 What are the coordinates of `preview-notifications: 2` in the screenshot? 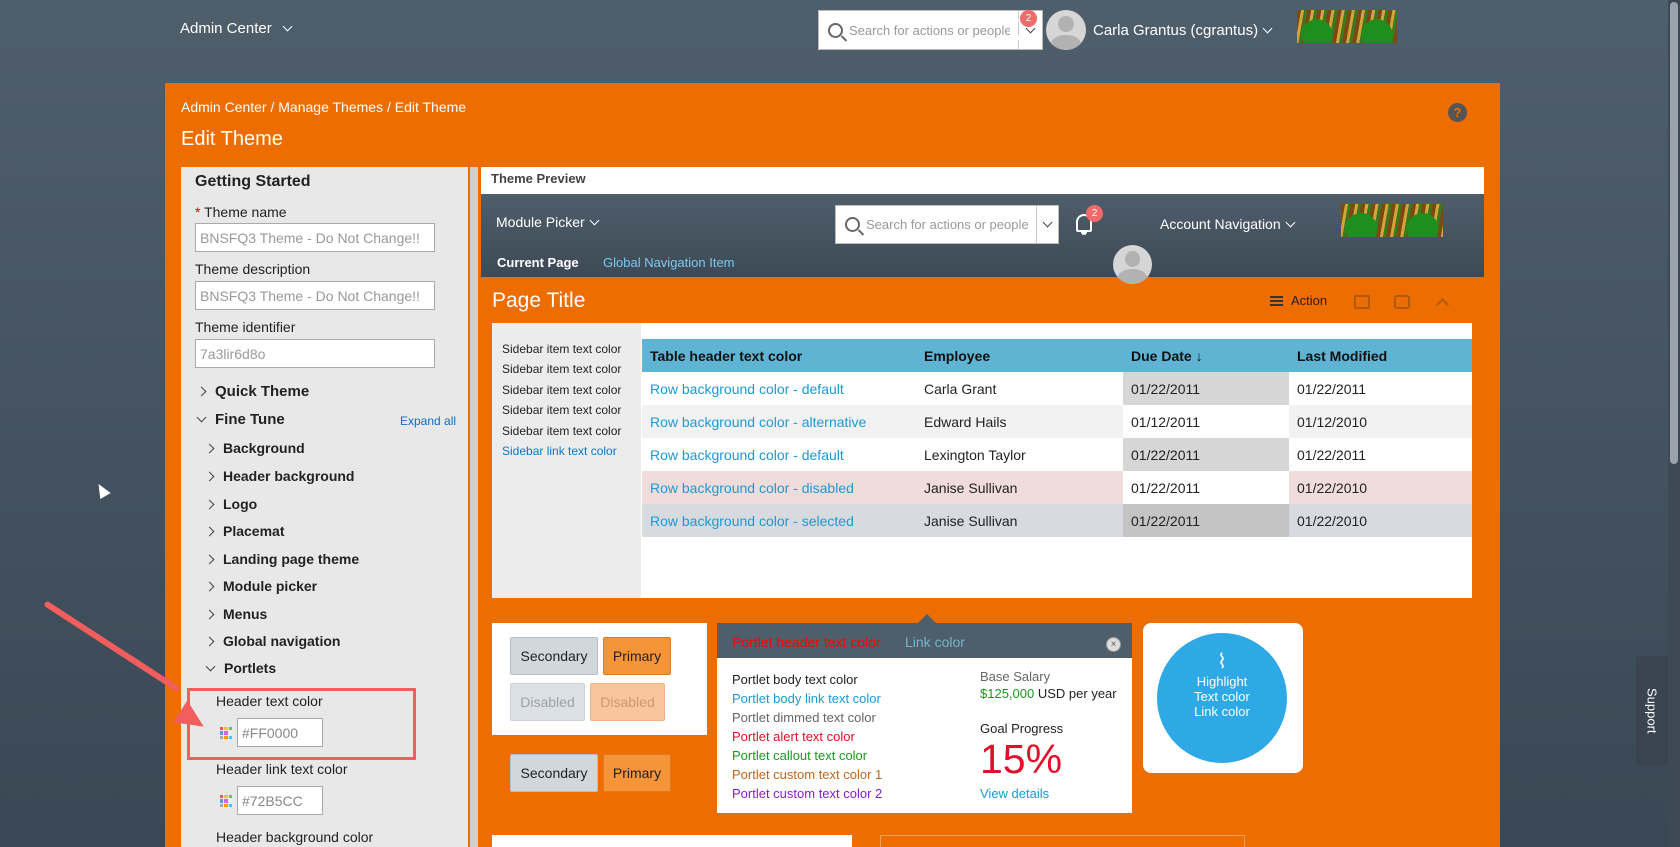 It's located at (1089, 220).